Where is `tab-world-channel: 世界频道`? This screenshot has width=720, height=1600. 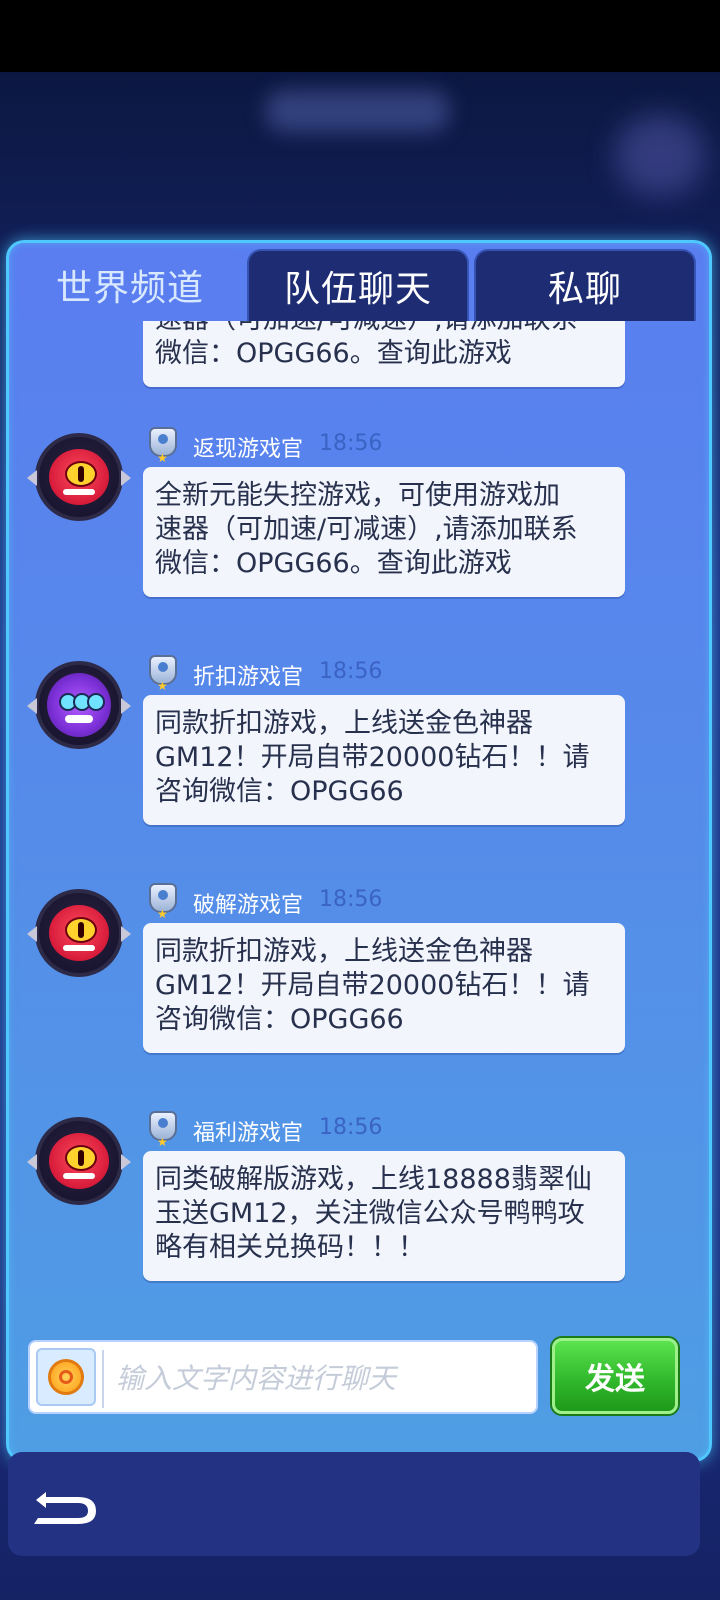
tab-world-channel: 世界频道 is located at coordinates (130, 285).